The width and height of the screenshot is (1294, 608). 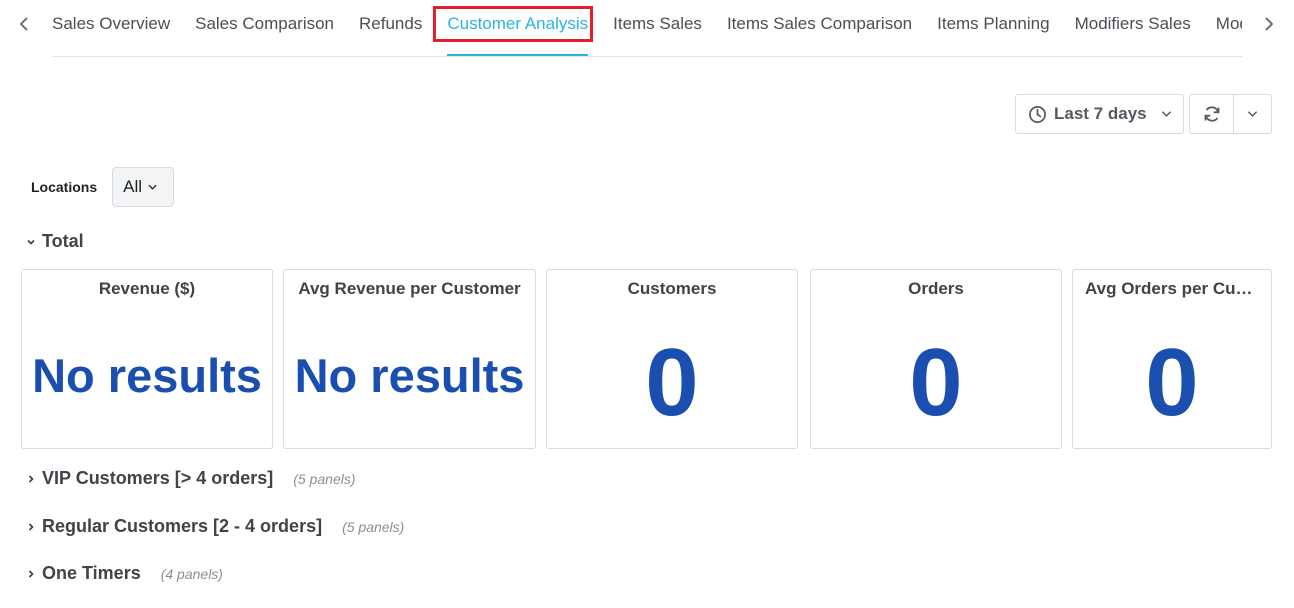 I want to click on section-vip-customers-header: VIP Customers [> 4 orders] (5 panels), so click(x=191, y=478).